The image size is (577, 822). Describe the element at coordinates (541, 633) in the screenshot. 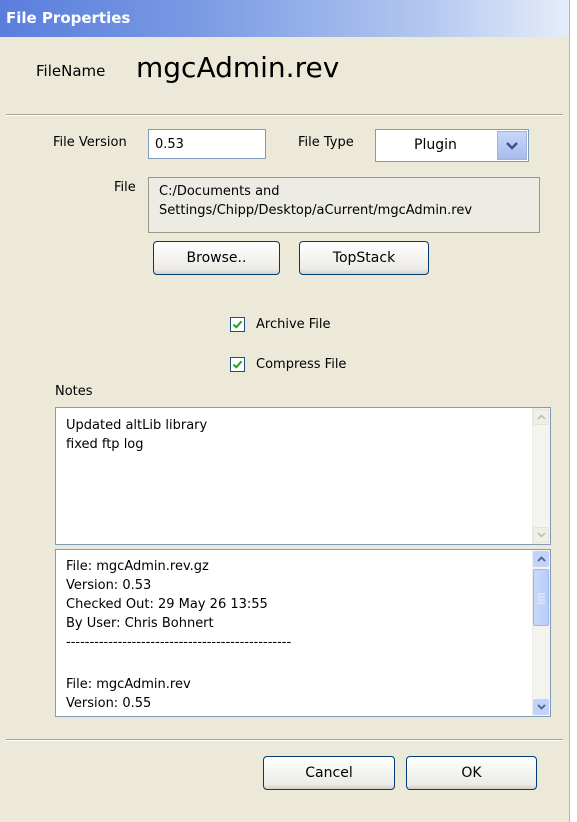

I see `history-scrollbar` at that location.